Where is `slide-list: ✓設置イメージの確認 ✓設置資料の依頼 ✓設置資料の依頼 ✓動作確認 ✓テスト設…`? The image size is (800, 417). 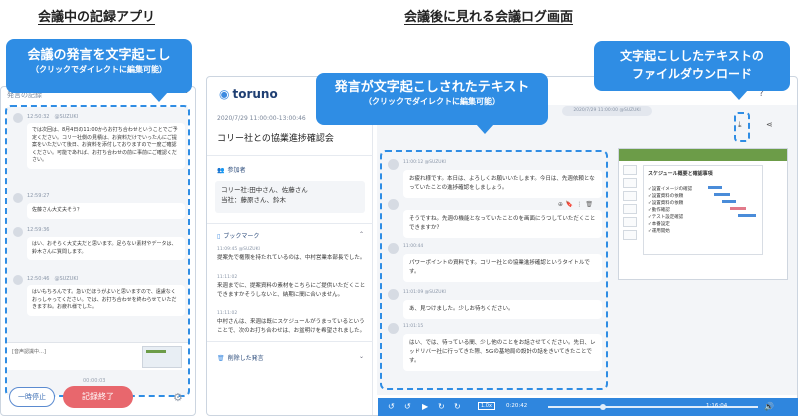
slide-list: ✓設置イメージの確認 ✓設置資料の依頼 ✓設置資料の依頼 ✓動作確認 ✓テスト設… is located at coordinates (670, 210).